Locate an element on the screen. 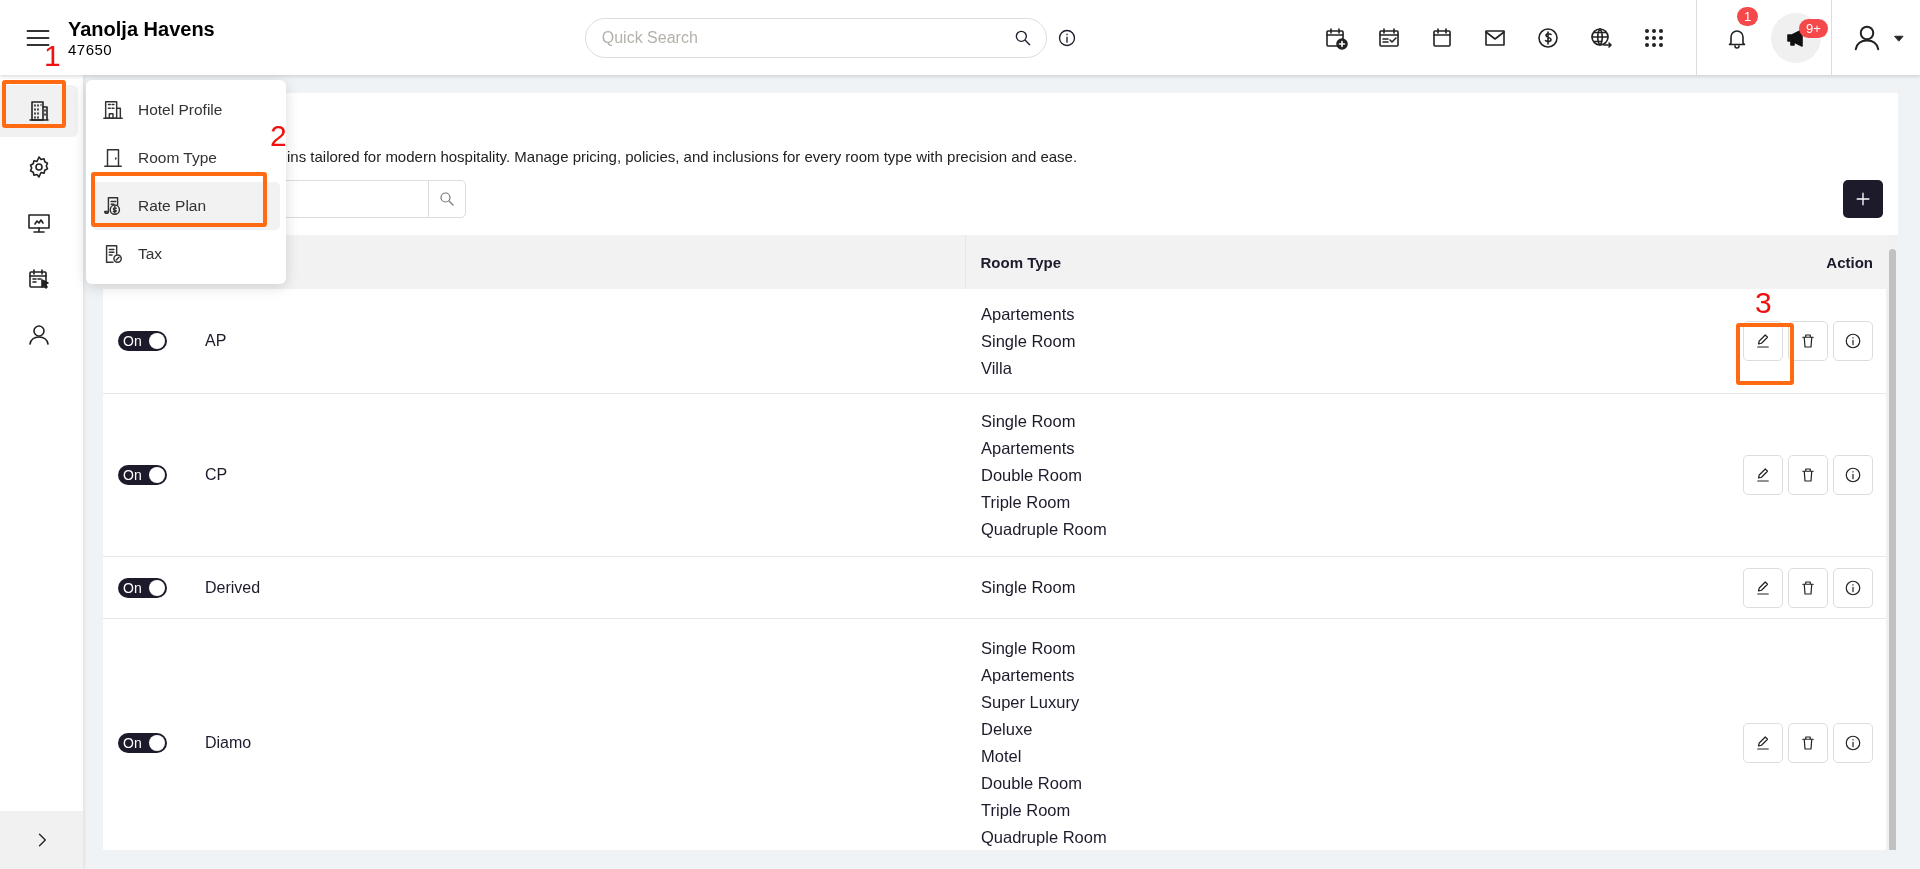  calendar-plus-icon is located at coordinates (1336, 37).